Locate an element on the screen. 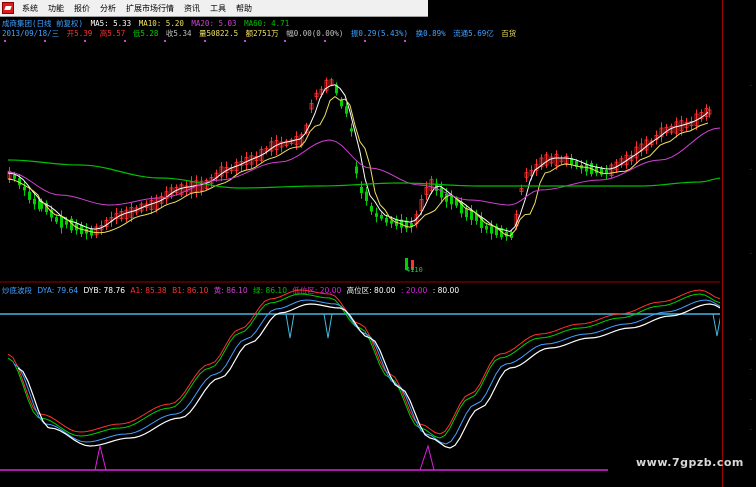 This screenshot has height=487, width=756. volume-label: 4110 is located at coordinates (414, 270).